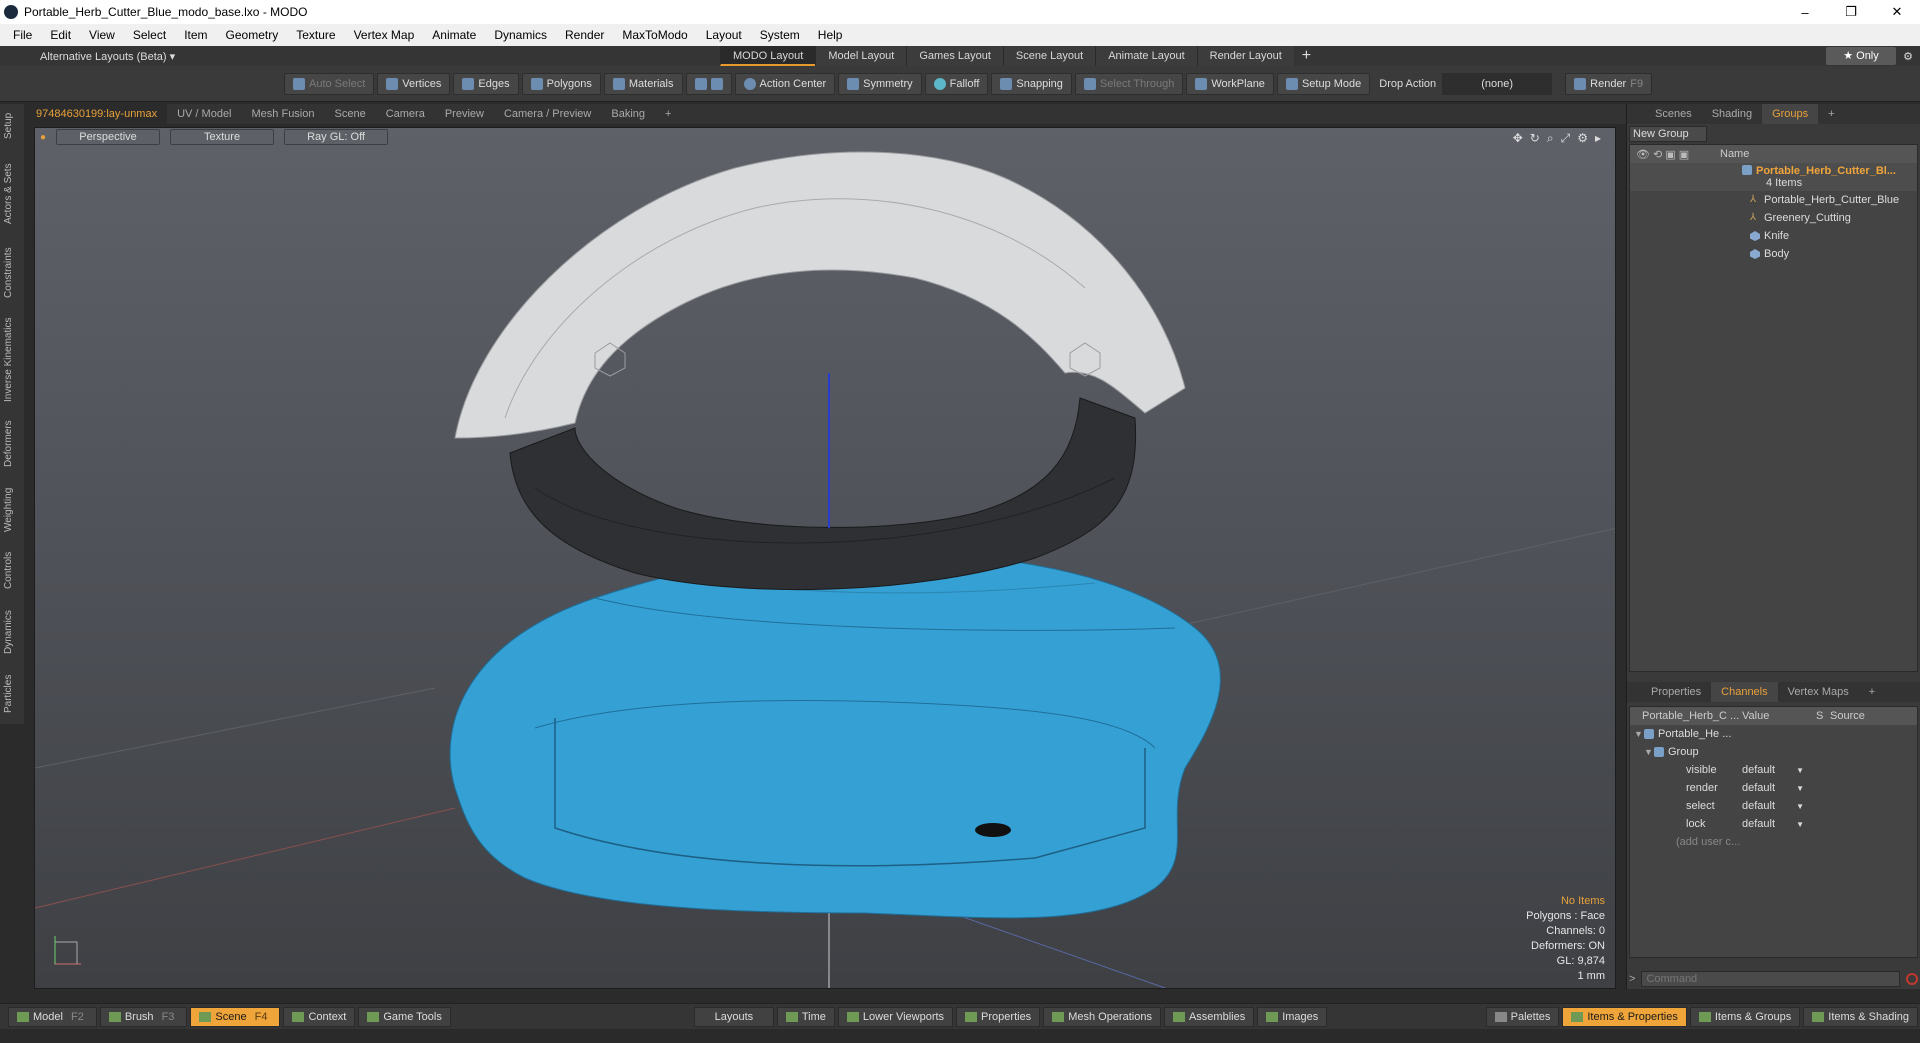 This screenshot has width=1920, height=1043. What do you see at coordinates (222, 137) in the screenshot?
I see `shading-mode-button: Texture` at bounding box center [222, 137].